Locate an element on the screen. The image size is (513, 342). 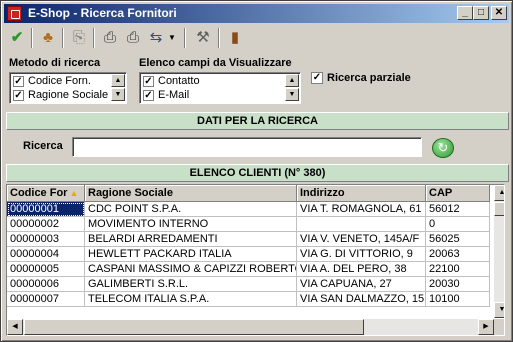
option-codice-forn: ✓ Codice Forn. is located at coordinates (52, 81).